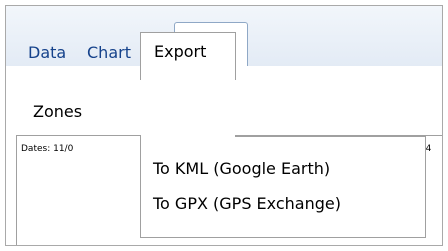 The width and height of the screenshot is (448, 251). Describe the element at coordinates (47, 53) in the screenshot. I see `tab-data: Data` at that location.